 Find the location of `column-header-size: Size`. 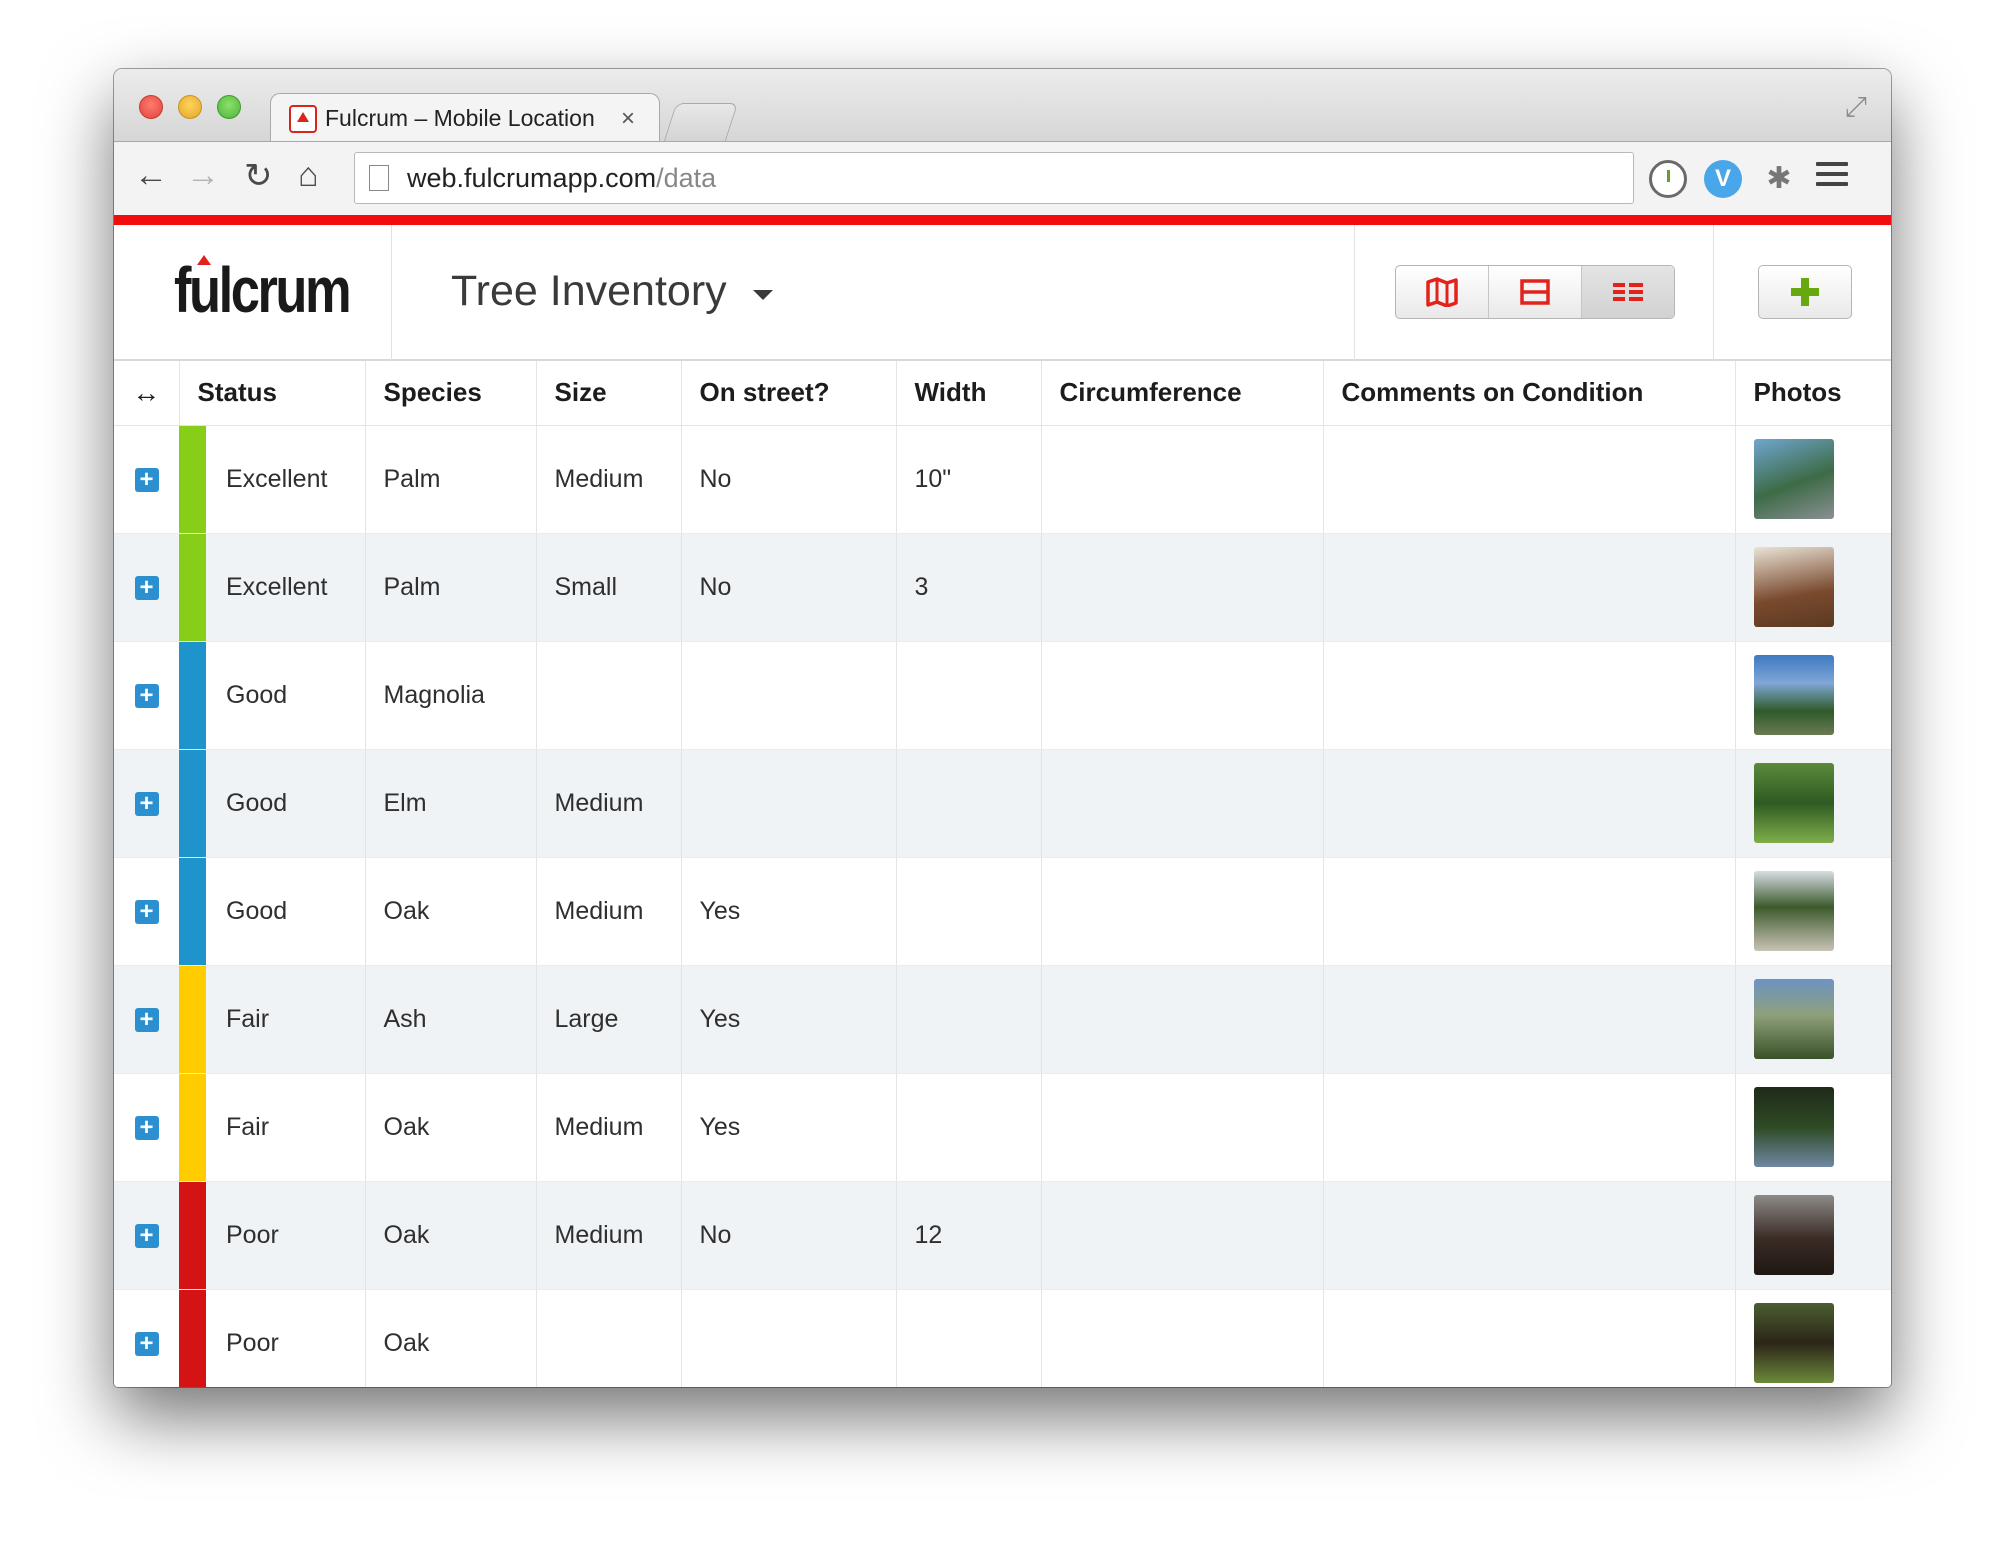

column-header-size: Size is located at coordinates (609, 393).